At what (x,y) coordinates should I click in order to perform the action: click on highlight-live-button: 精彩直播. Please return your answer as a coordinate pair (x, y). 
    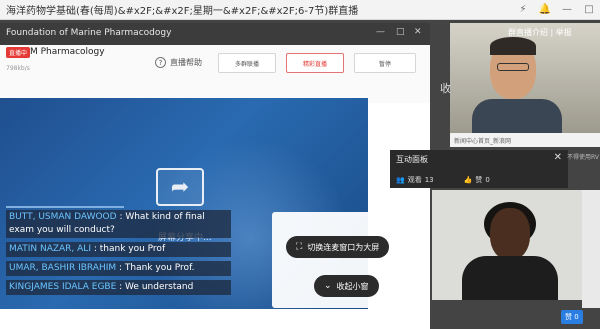
    Looking at the image, I should click on (315, 63).